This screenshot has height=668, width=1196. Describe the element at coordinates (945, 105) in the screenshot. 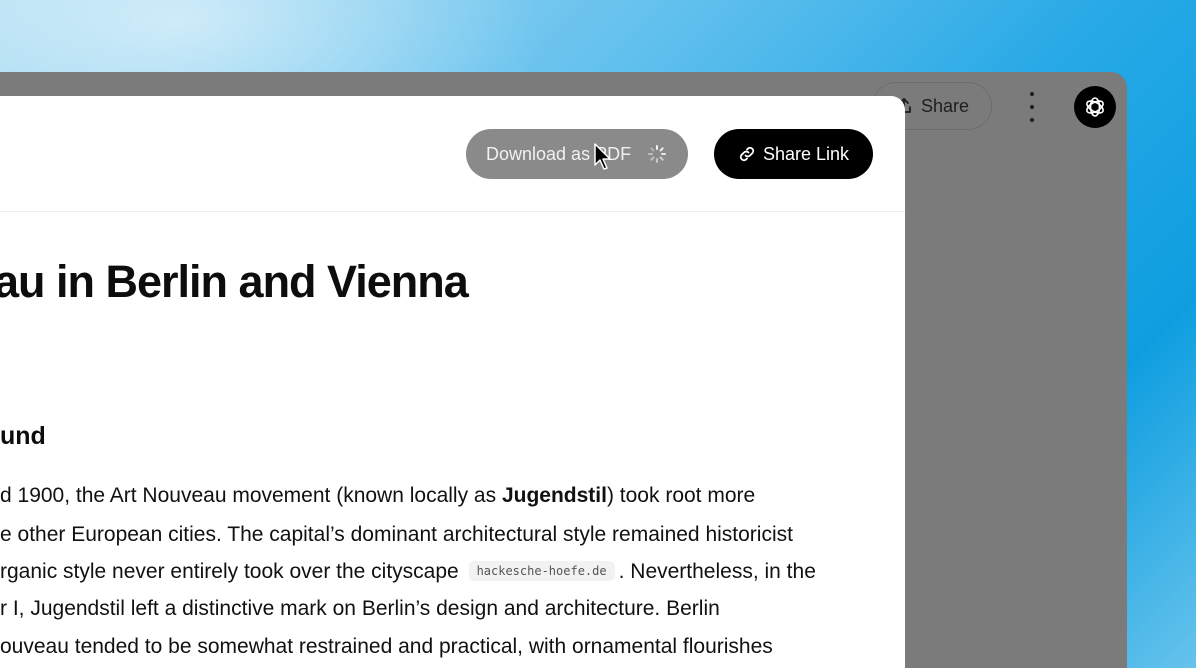

I see `share-button-label: Share` at that location.